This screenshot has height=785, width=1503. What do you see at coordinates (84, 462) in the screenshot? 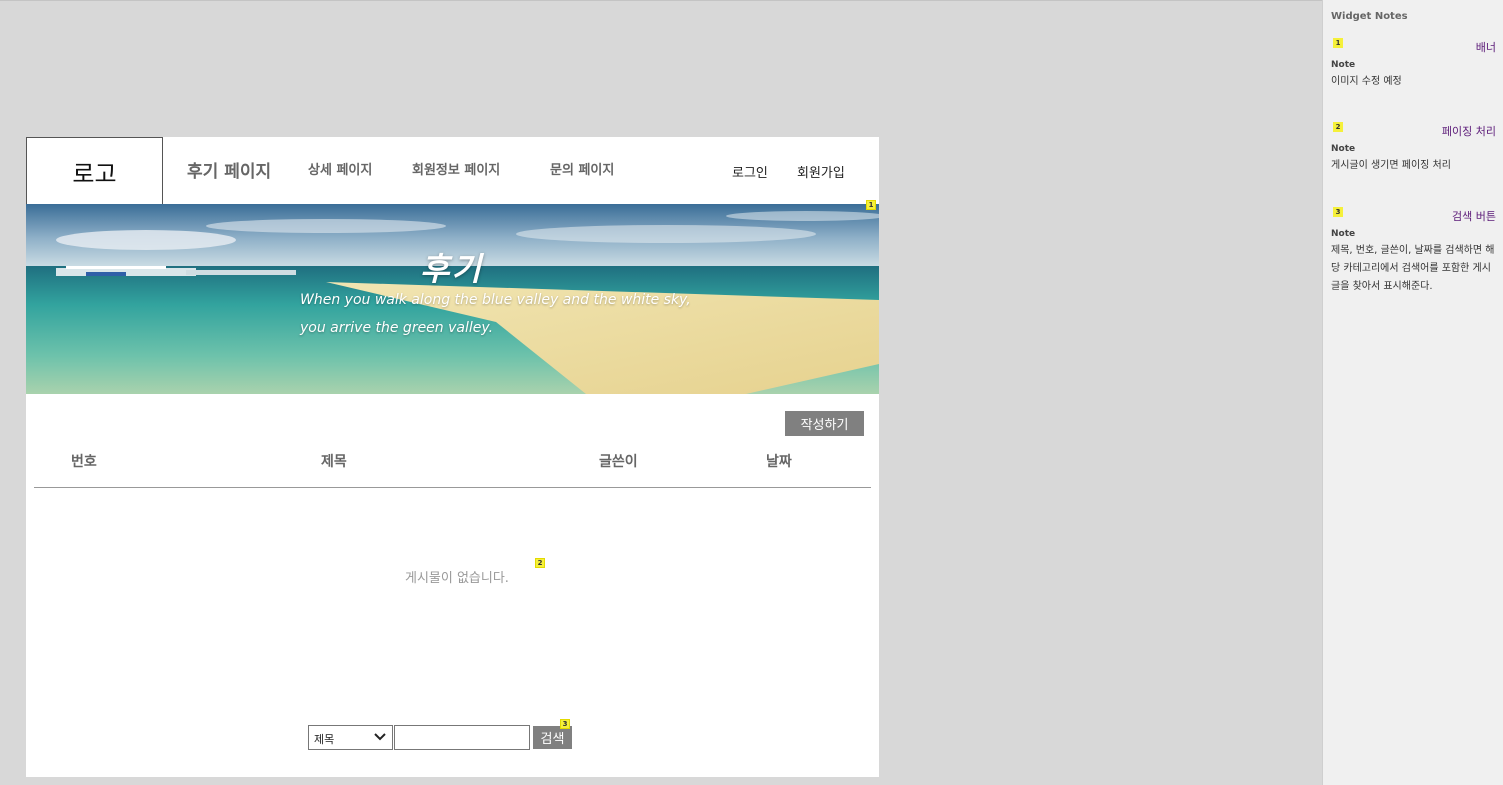
I see `column-header-number: 번호` at bounding box center [84, 462].